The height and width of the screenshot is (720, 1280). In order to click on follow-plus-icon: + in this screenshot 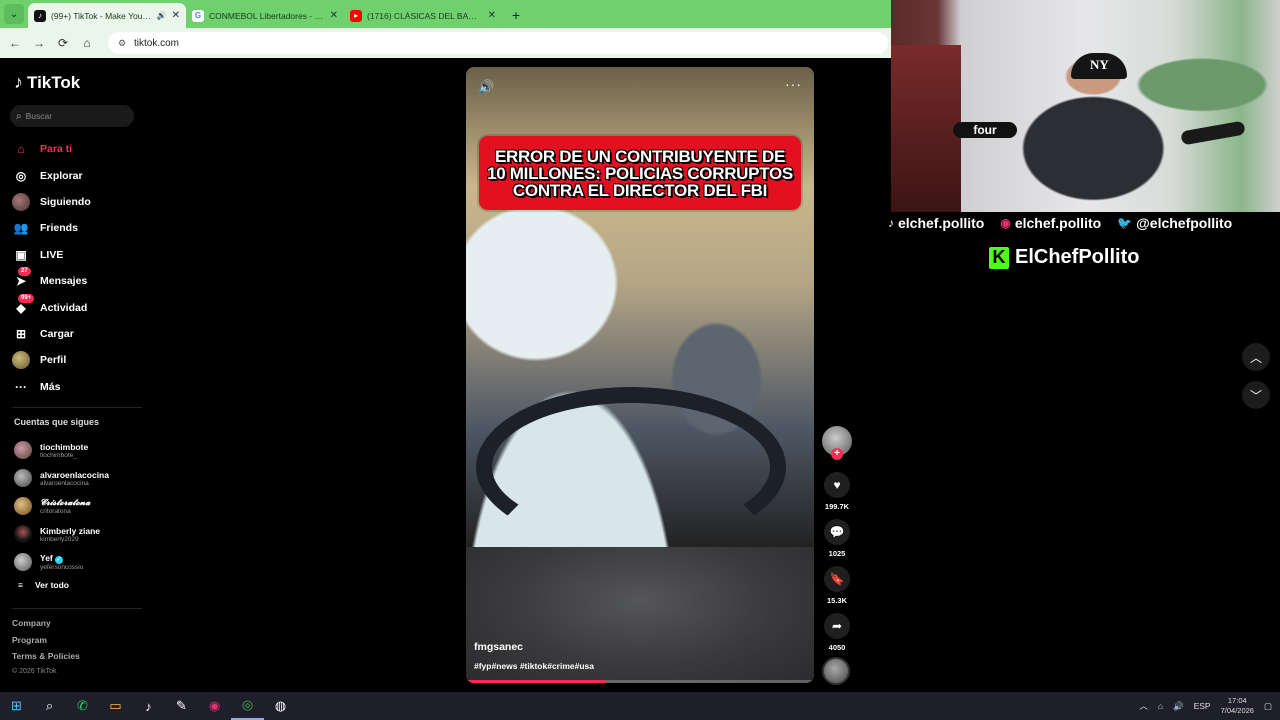, I will do `click(837, 454)`.